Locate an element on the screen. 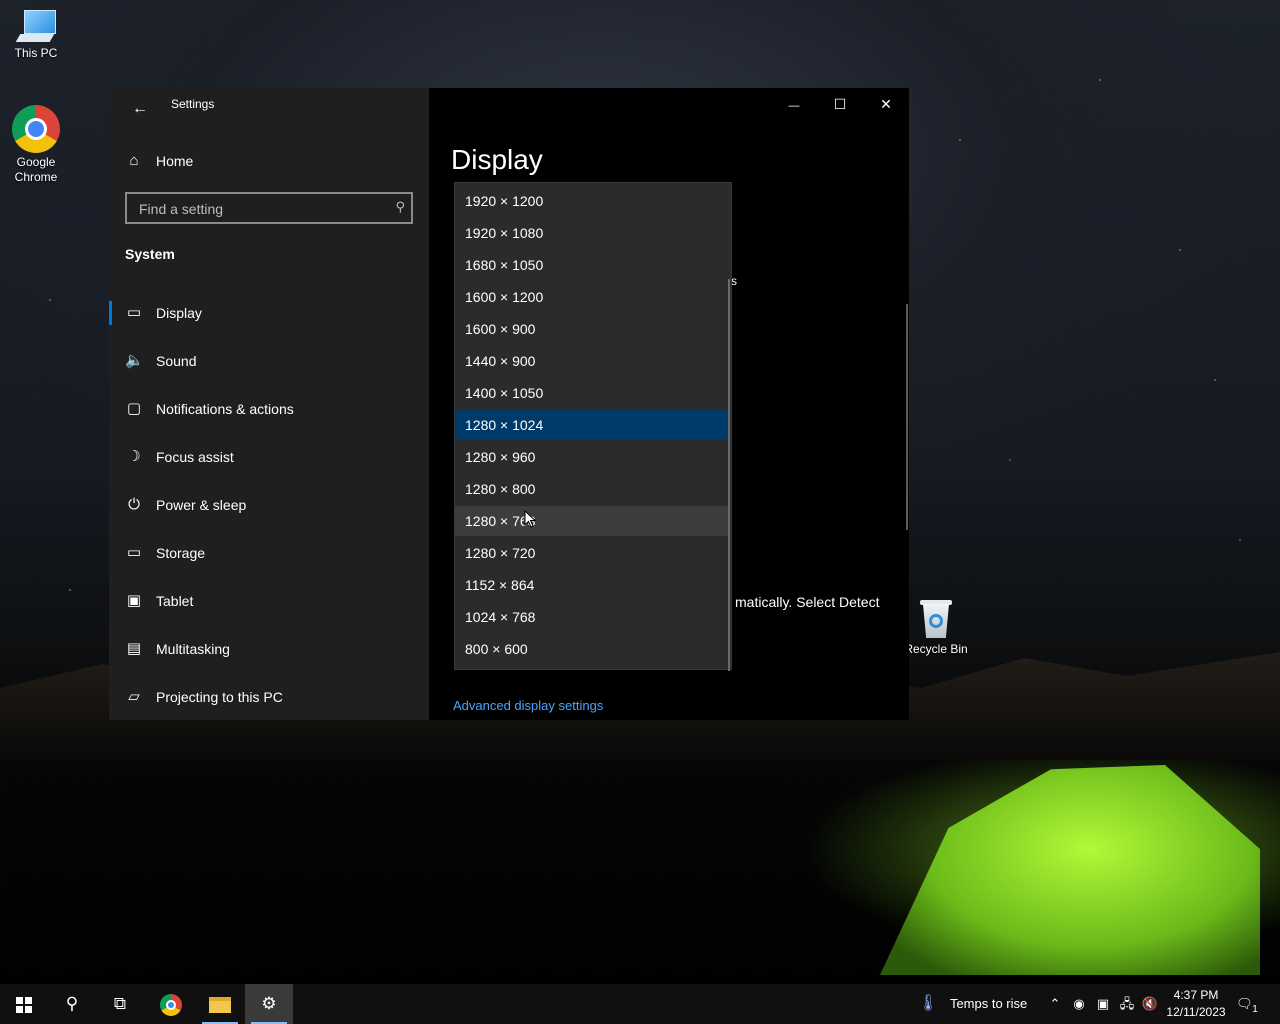 The height and width of the screenshot is (1024, 1280). notification-count: 1 is located at coordinates (1255, 1009).